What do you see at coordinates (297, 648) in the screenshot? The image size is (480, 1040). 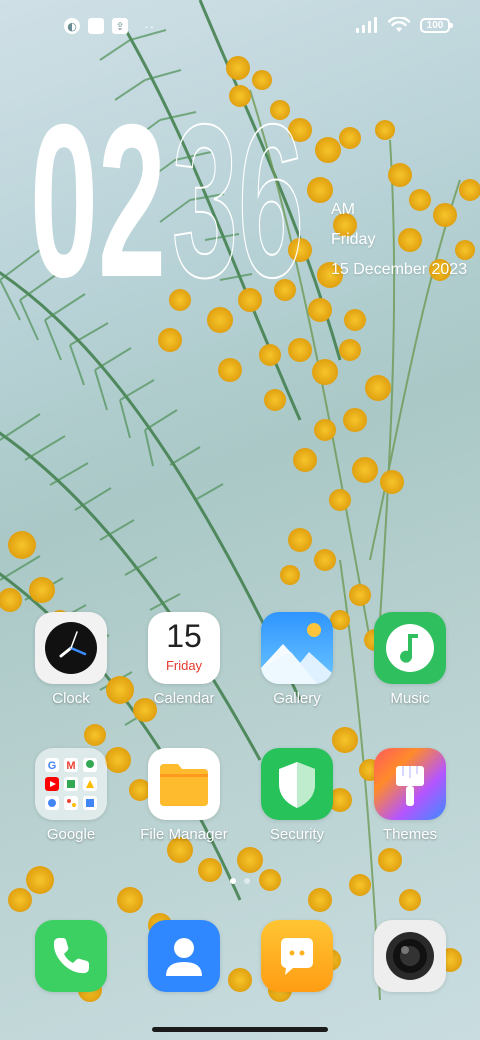 I see `gallery-icon` at bounding box center [297, 648].